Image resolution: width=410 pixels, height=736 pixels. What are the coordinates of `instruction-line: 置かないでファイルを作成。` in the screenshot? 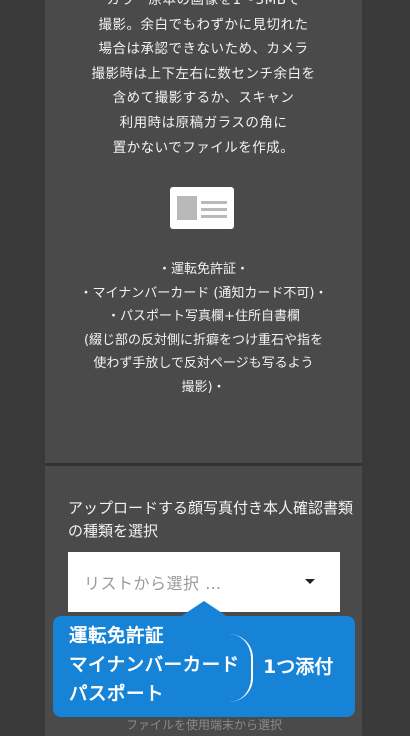 It's located at (203, 147).